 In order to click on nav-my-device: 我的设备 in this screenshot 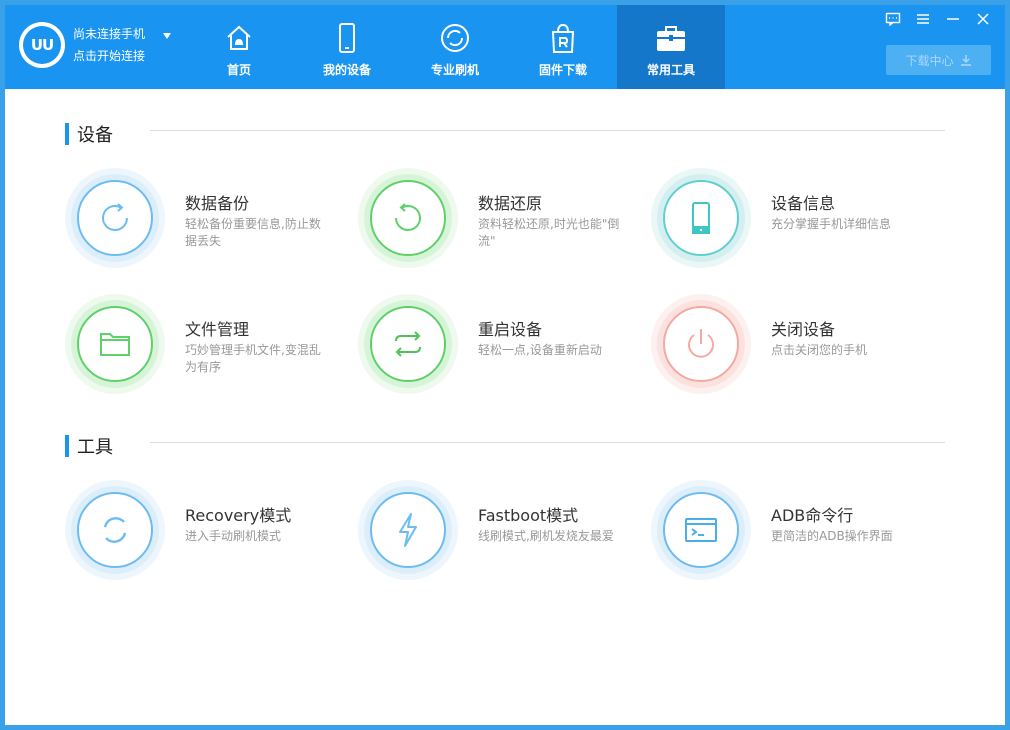, I will do `click(347, 47)`.